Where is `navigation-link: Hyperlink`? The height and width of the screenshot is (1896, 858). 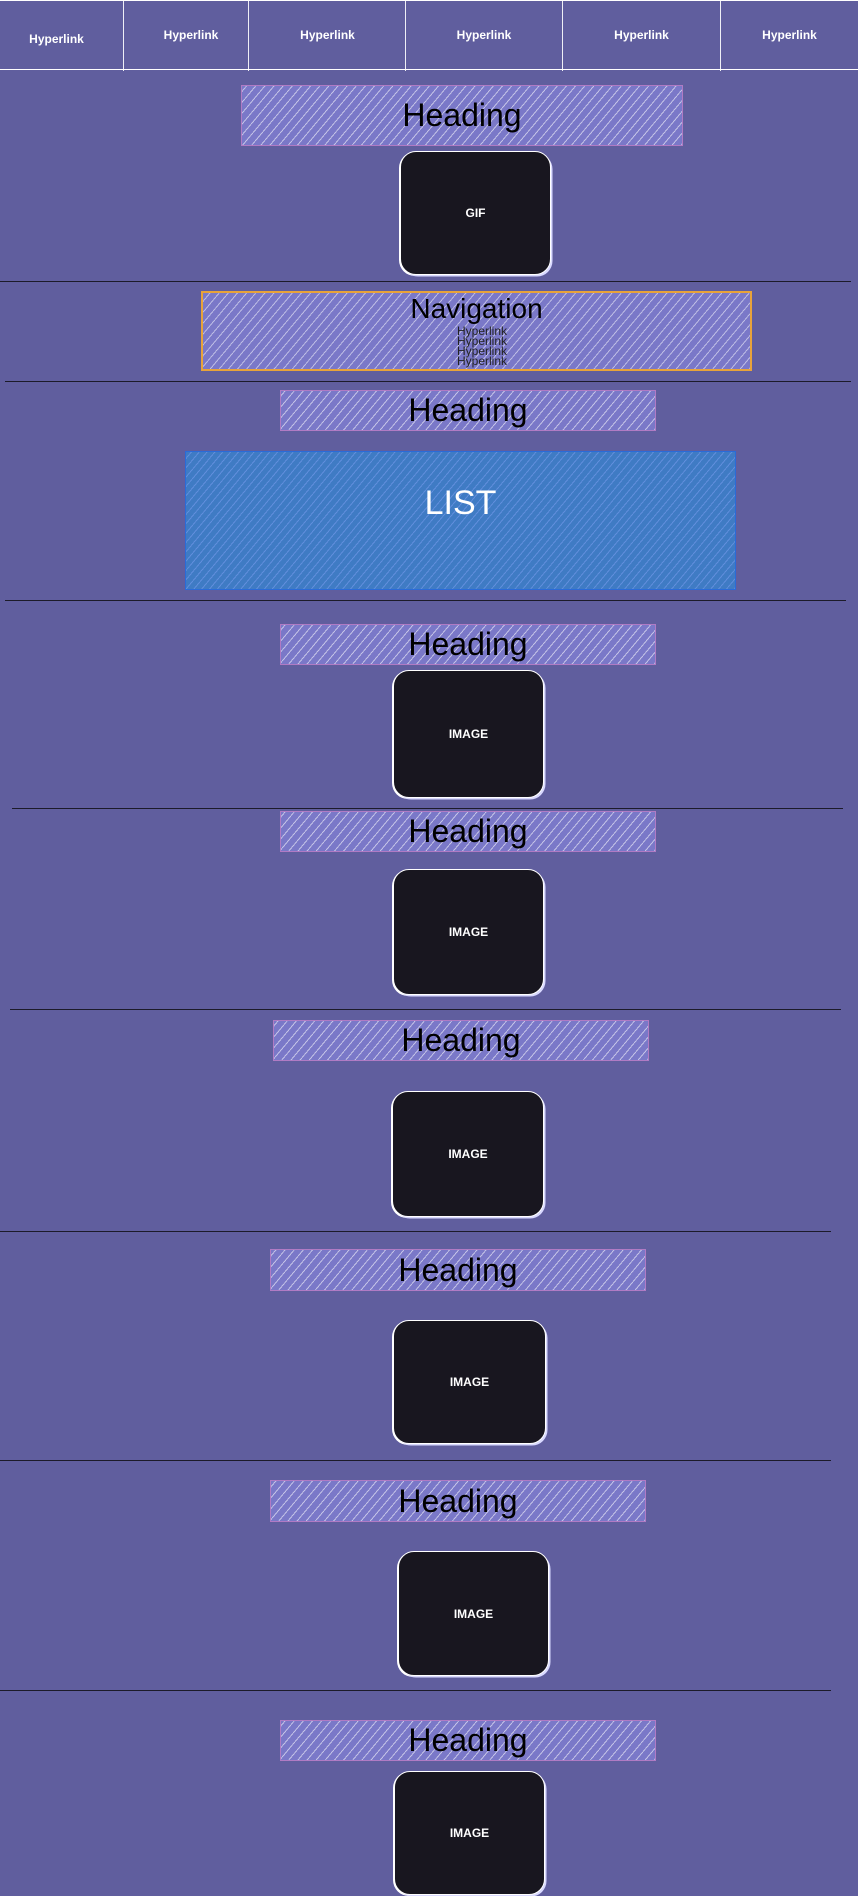 navigation-link: Hyperlink is located at coordinates (482, 361).